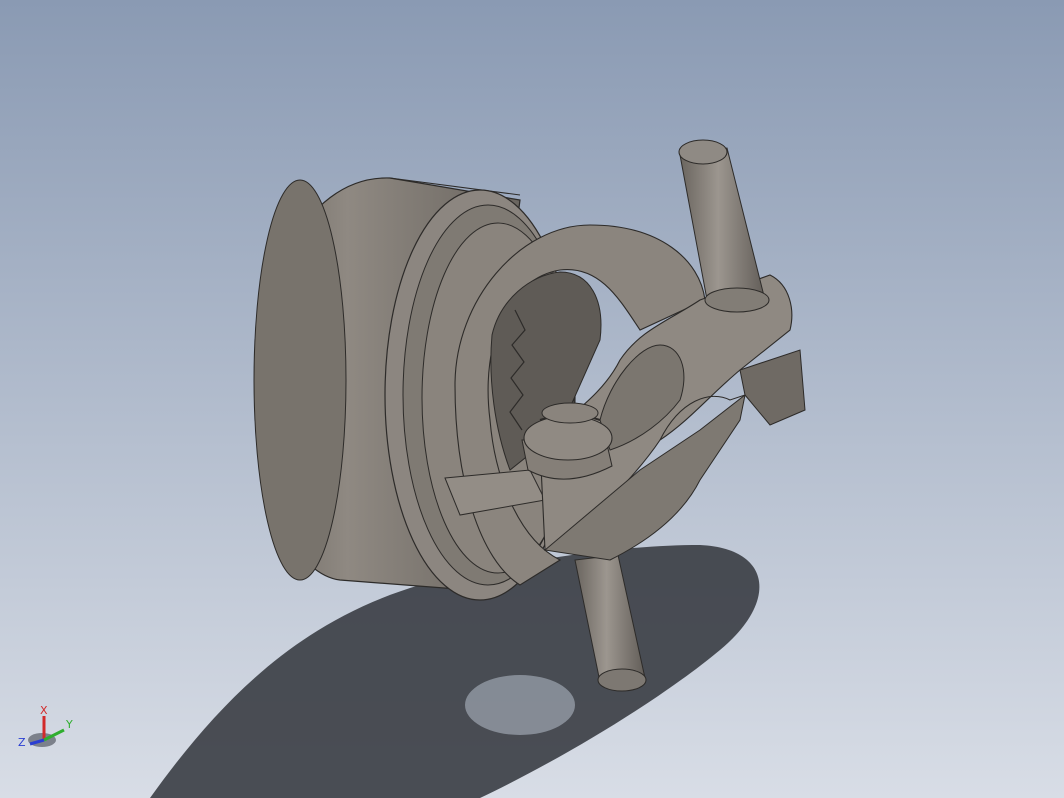  Describe the element at coordinates (44, 710) in the screenshot. I see `x-axis-label: X` at that location.